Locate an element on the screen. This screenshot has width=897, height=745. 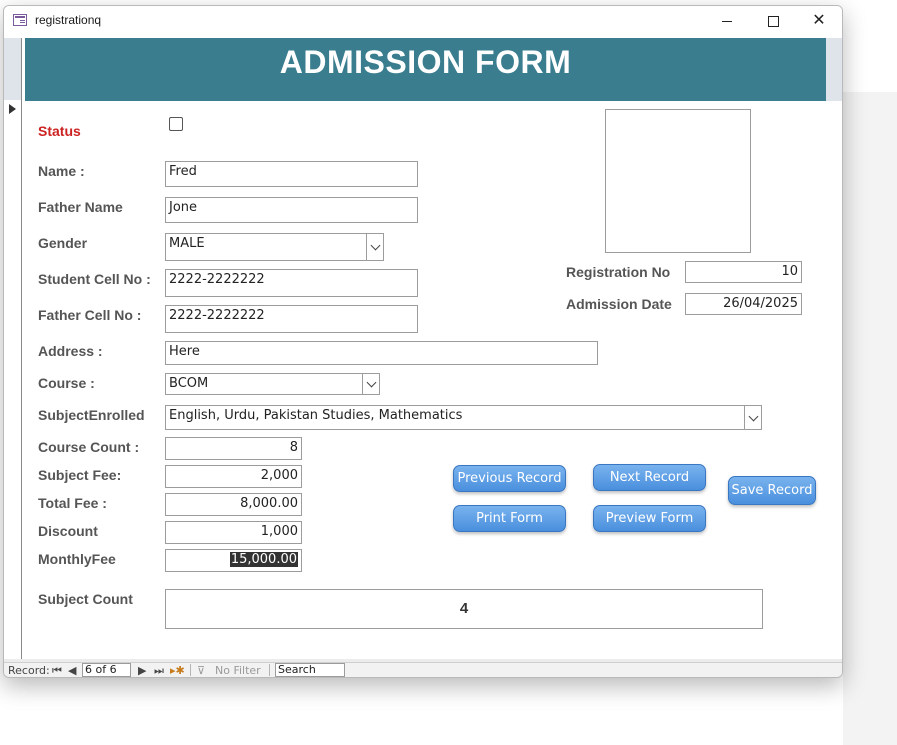
form-title: ADMISSION FORM is located at coordinates (425, 62).